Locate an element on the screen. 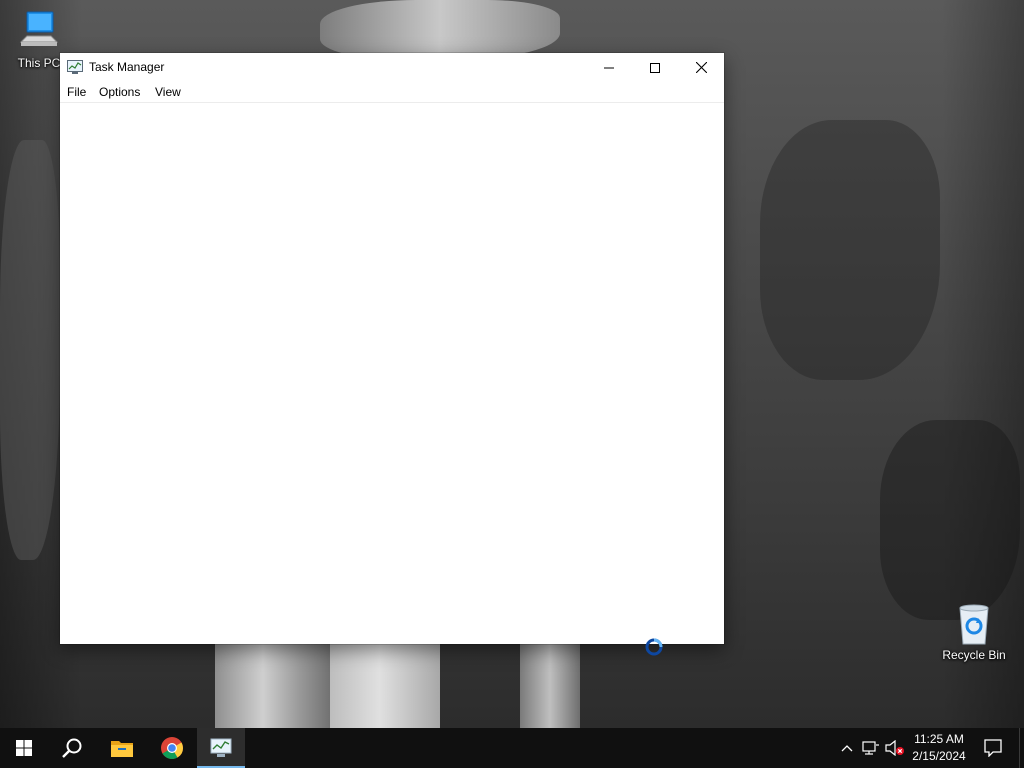  close-button is located at coordinates (701, 67).